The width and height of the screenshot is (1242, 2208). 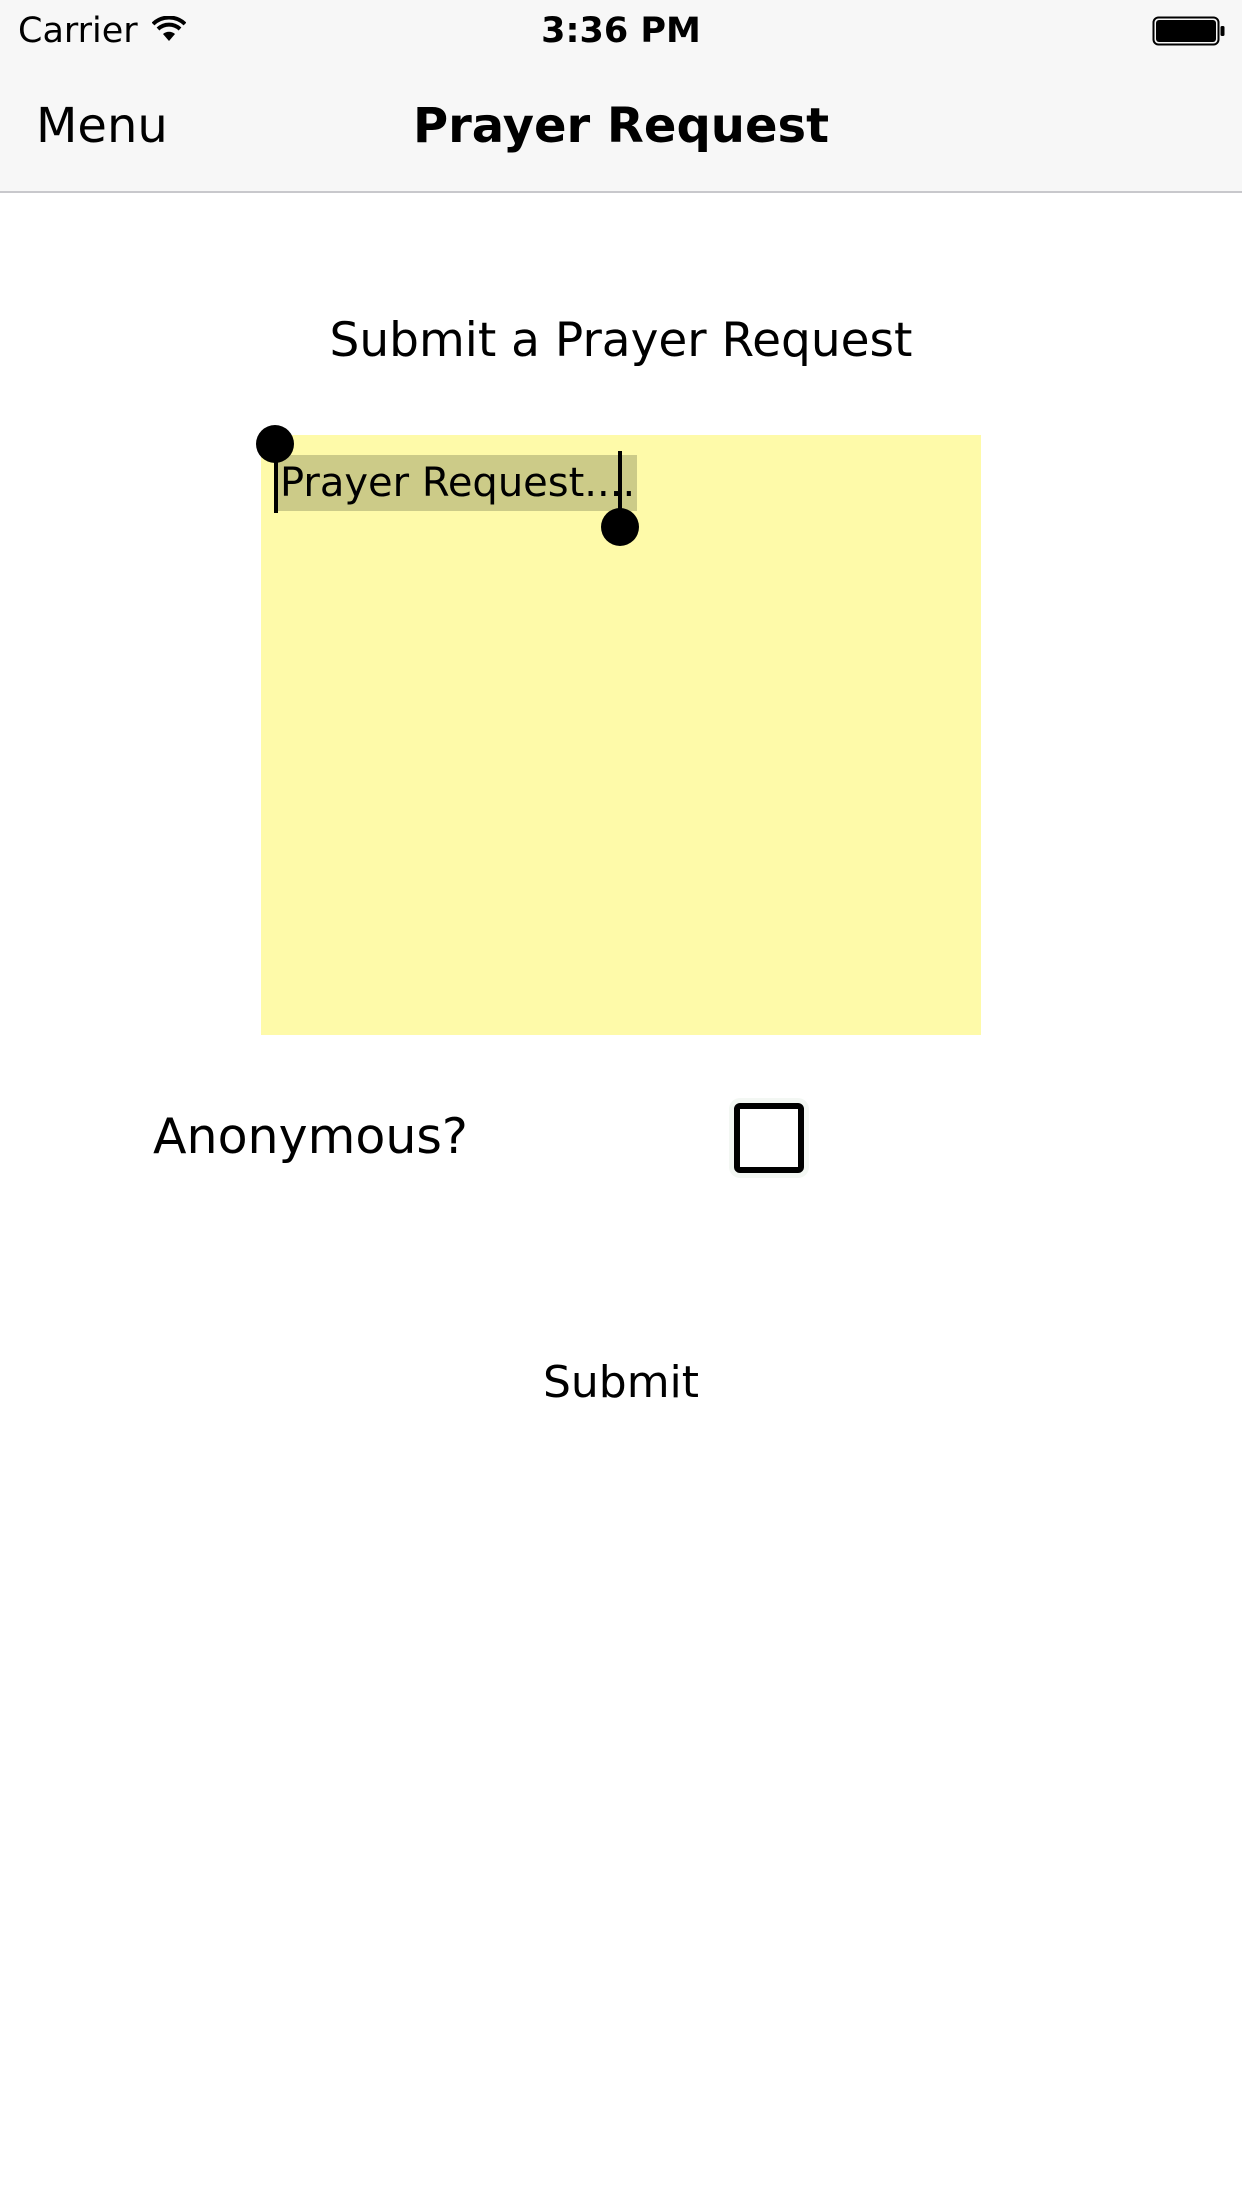 I want to click on page-title: Prayer Request, so click(x=621, y=126).